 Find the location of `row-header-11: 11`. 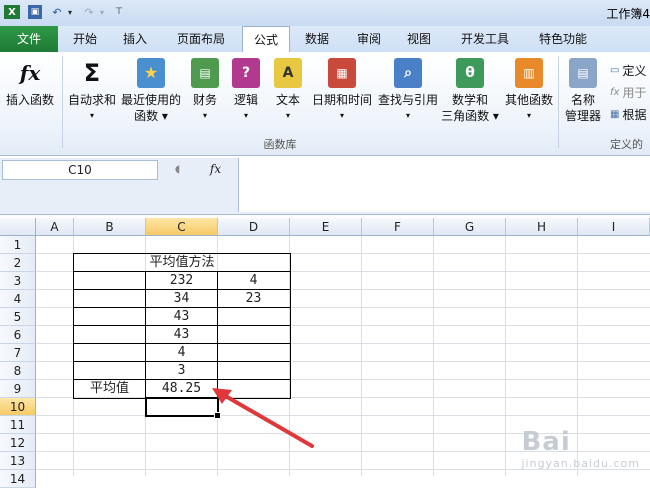

row-header-11: 11 is located at coordinates (18, 425).